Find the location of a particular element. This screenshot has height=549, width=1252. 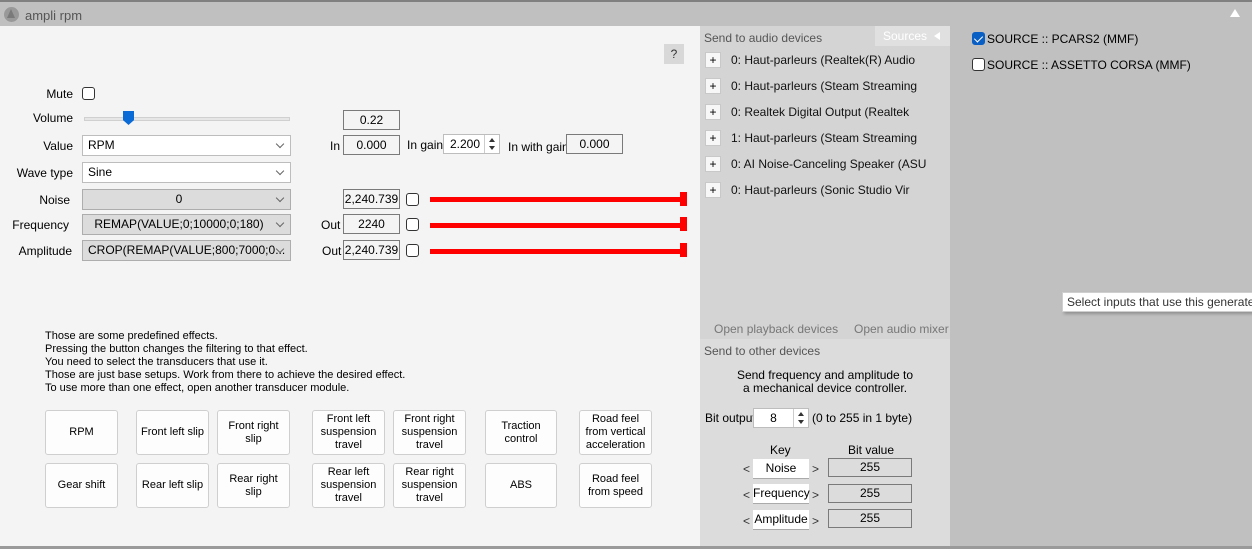

frequency-label: Frequency is located at coordinates (40, 225).